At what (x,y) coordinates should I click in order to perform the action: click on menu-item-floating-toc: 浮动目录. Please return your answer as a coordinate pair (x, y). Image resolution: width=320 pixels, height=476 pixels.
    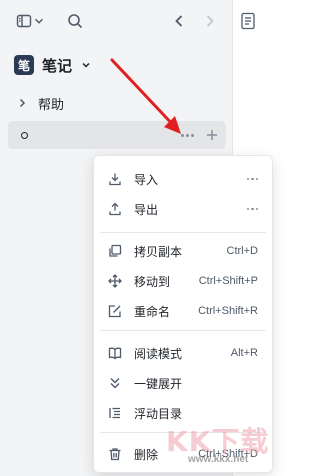
    Looking at the image, I should click on (183, 413).